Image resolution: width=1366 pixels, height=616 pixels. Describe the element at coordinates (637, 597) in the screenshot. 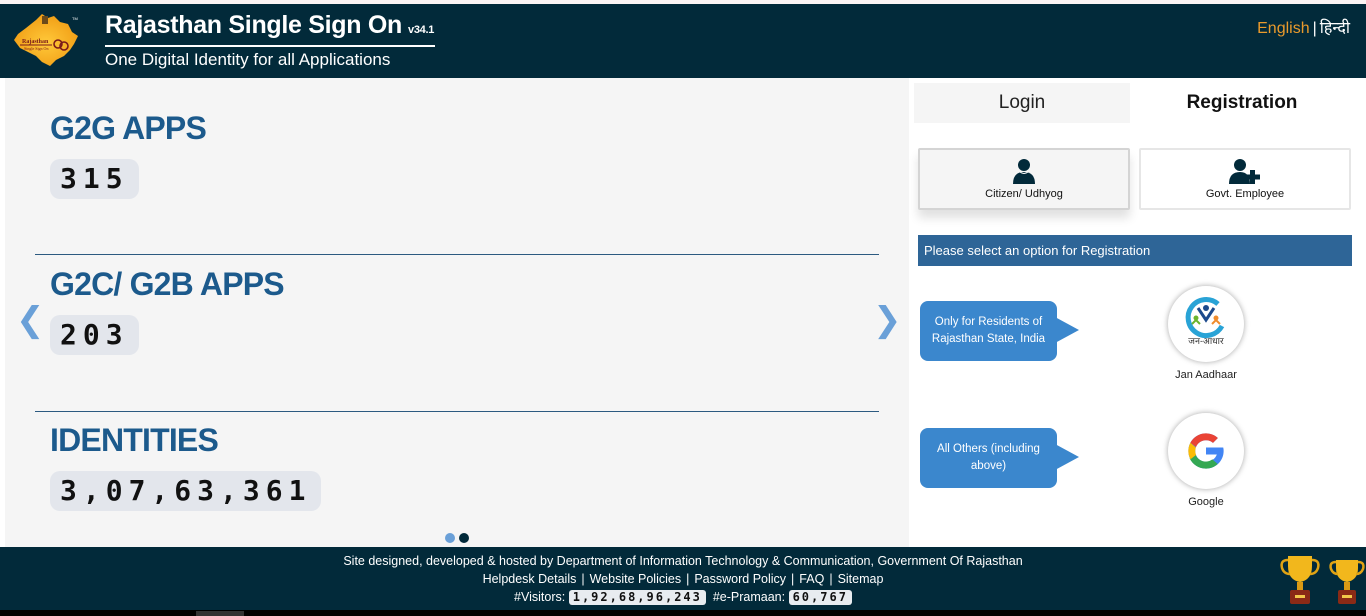

I see `visitors-counter: 1,92,68,96,243` at that location.